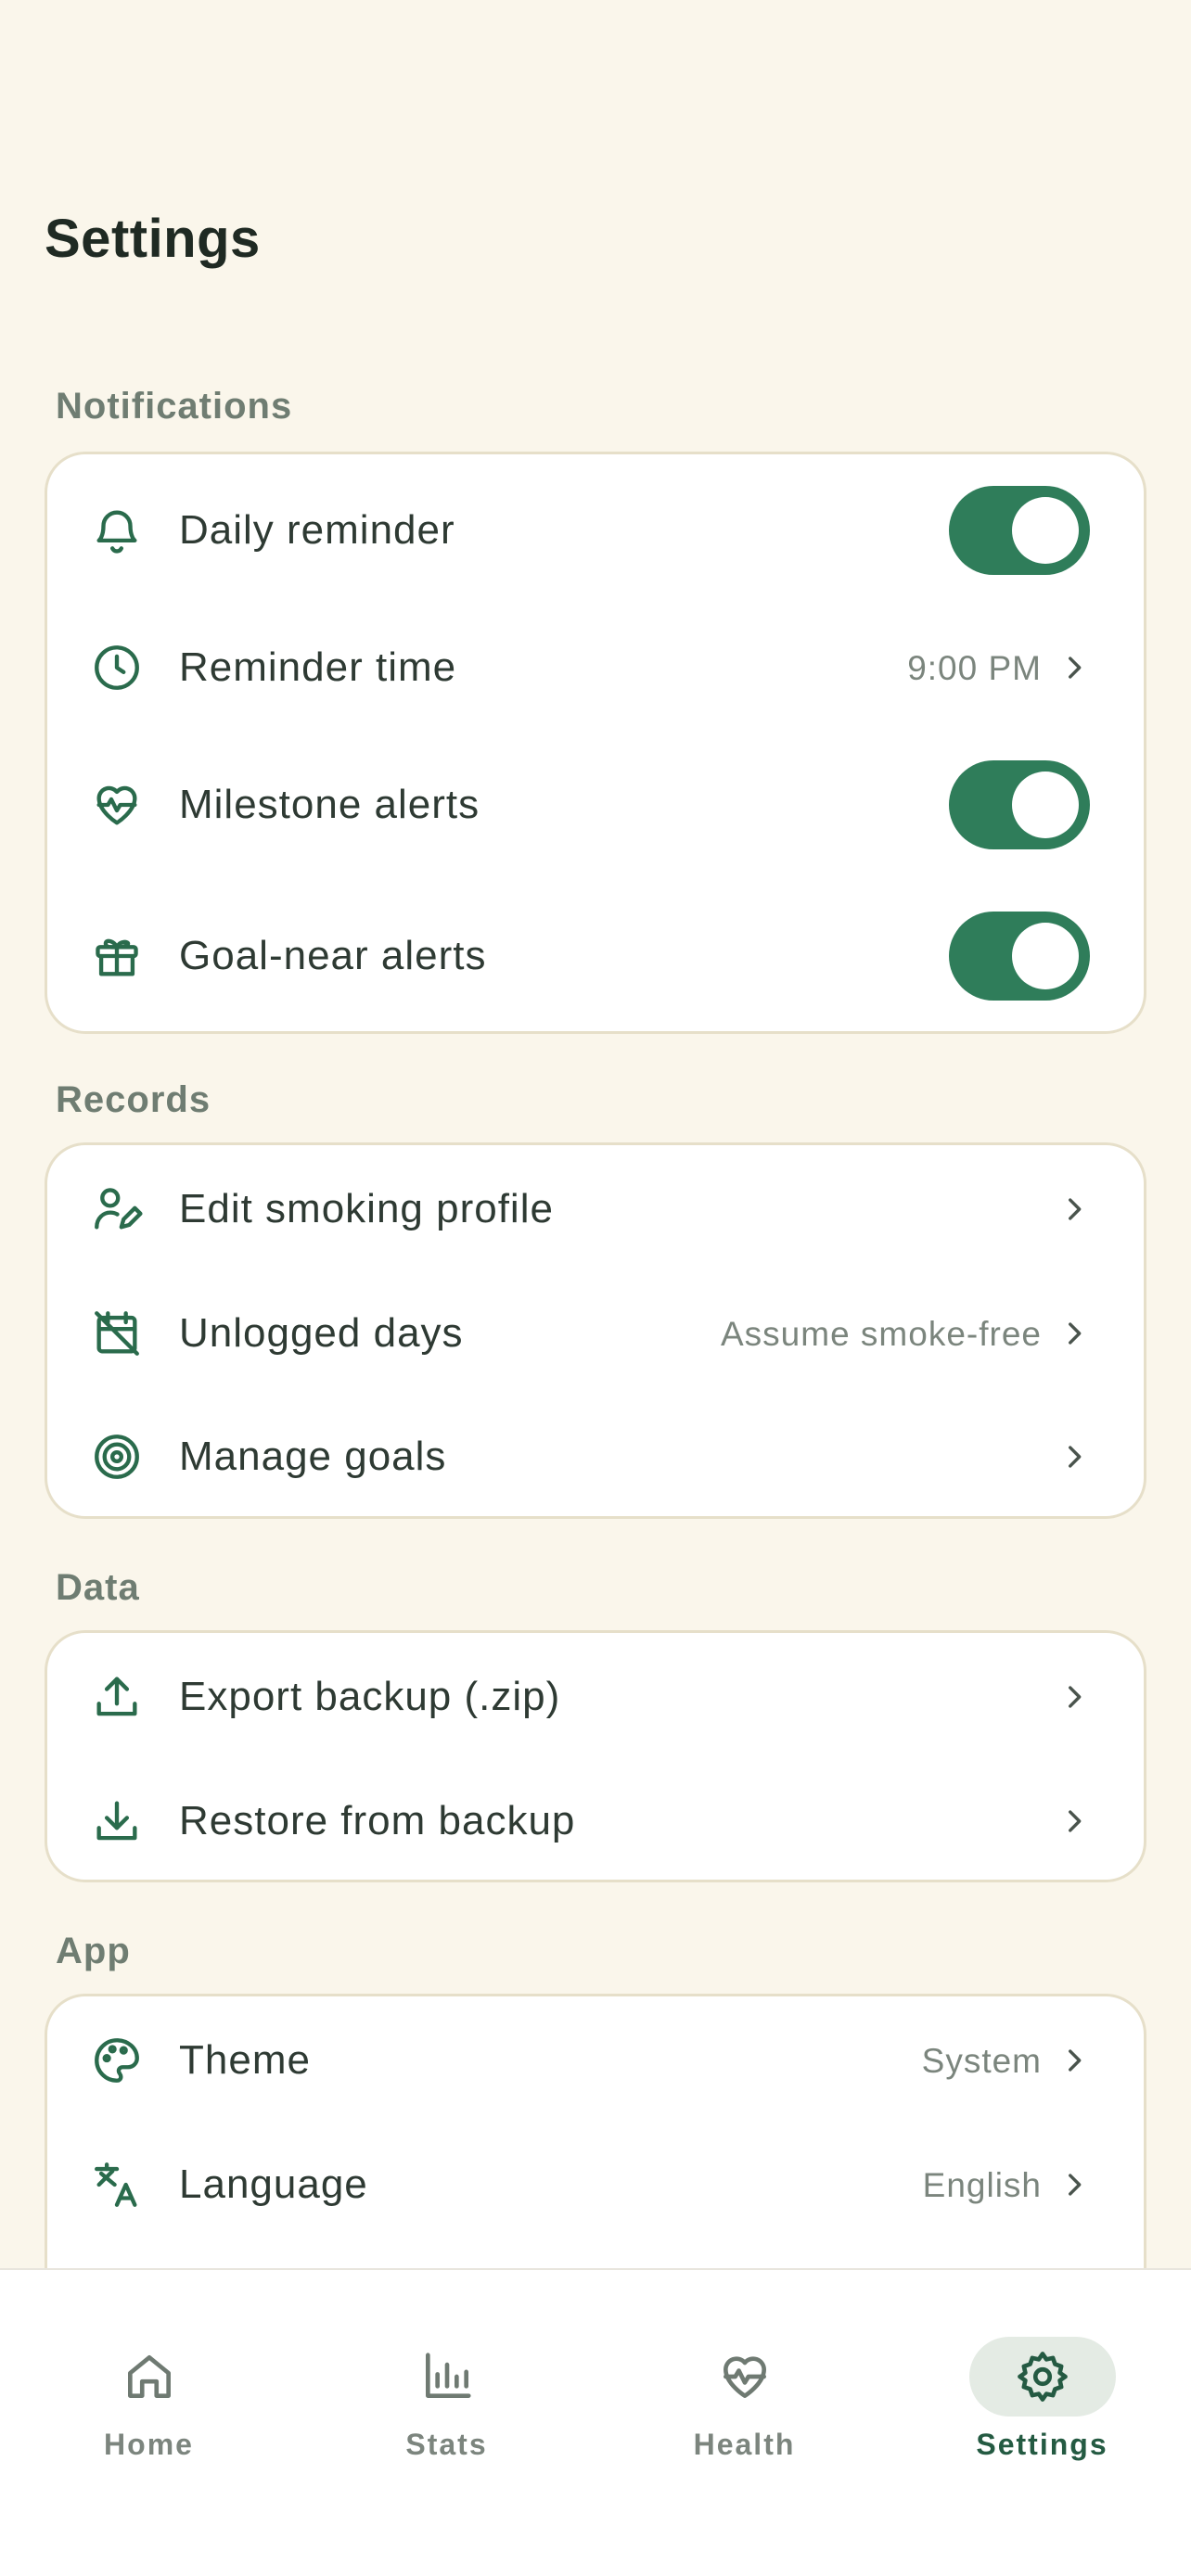 This screenshot has height=2576, width=1191. What do you see at coordinates (744, 2445) in the screenshot?
I see `nav-label-health: Health` at bounding box center [744, 2445].